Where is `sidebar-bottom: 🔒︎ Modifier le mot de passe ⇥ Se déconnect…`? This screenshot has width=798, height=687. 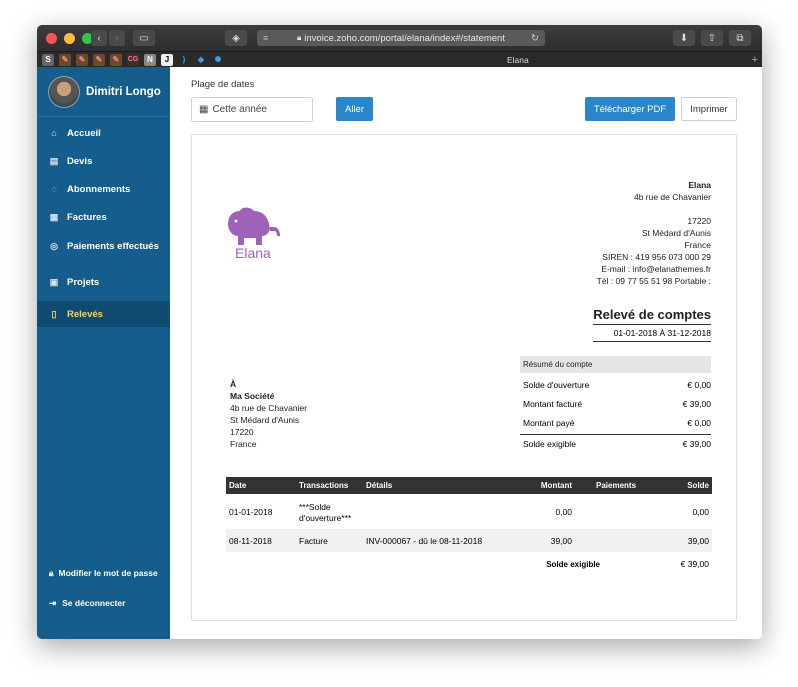 sidebar-bottom: 🔒︎ Modifier le mot de passe ⇥ Se déconnect… is located at coordinates (103, 588).